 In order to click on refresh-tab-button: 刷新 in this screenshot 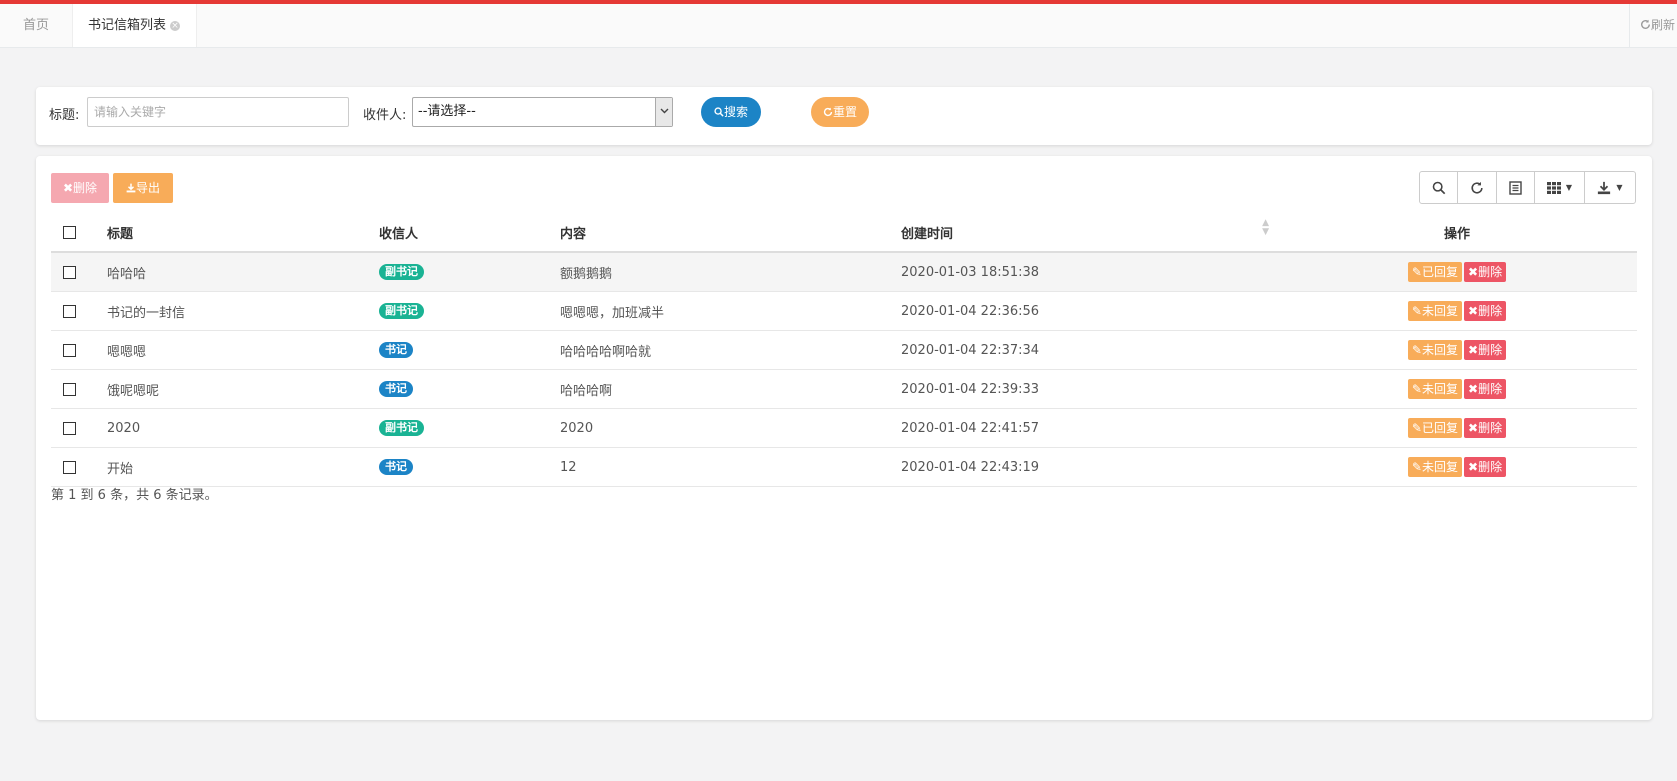, I will do `click(1653, 25)`.